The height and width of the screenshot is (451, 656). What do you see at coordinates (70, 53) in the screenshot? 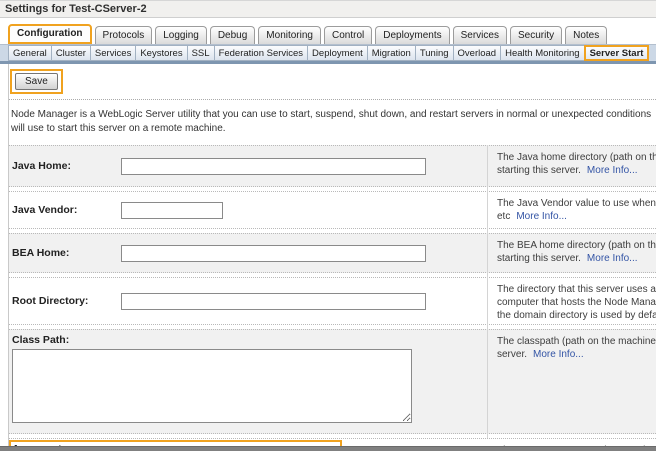
I see `subtab-cluster: Cluster` at bounding box center [70, 53].